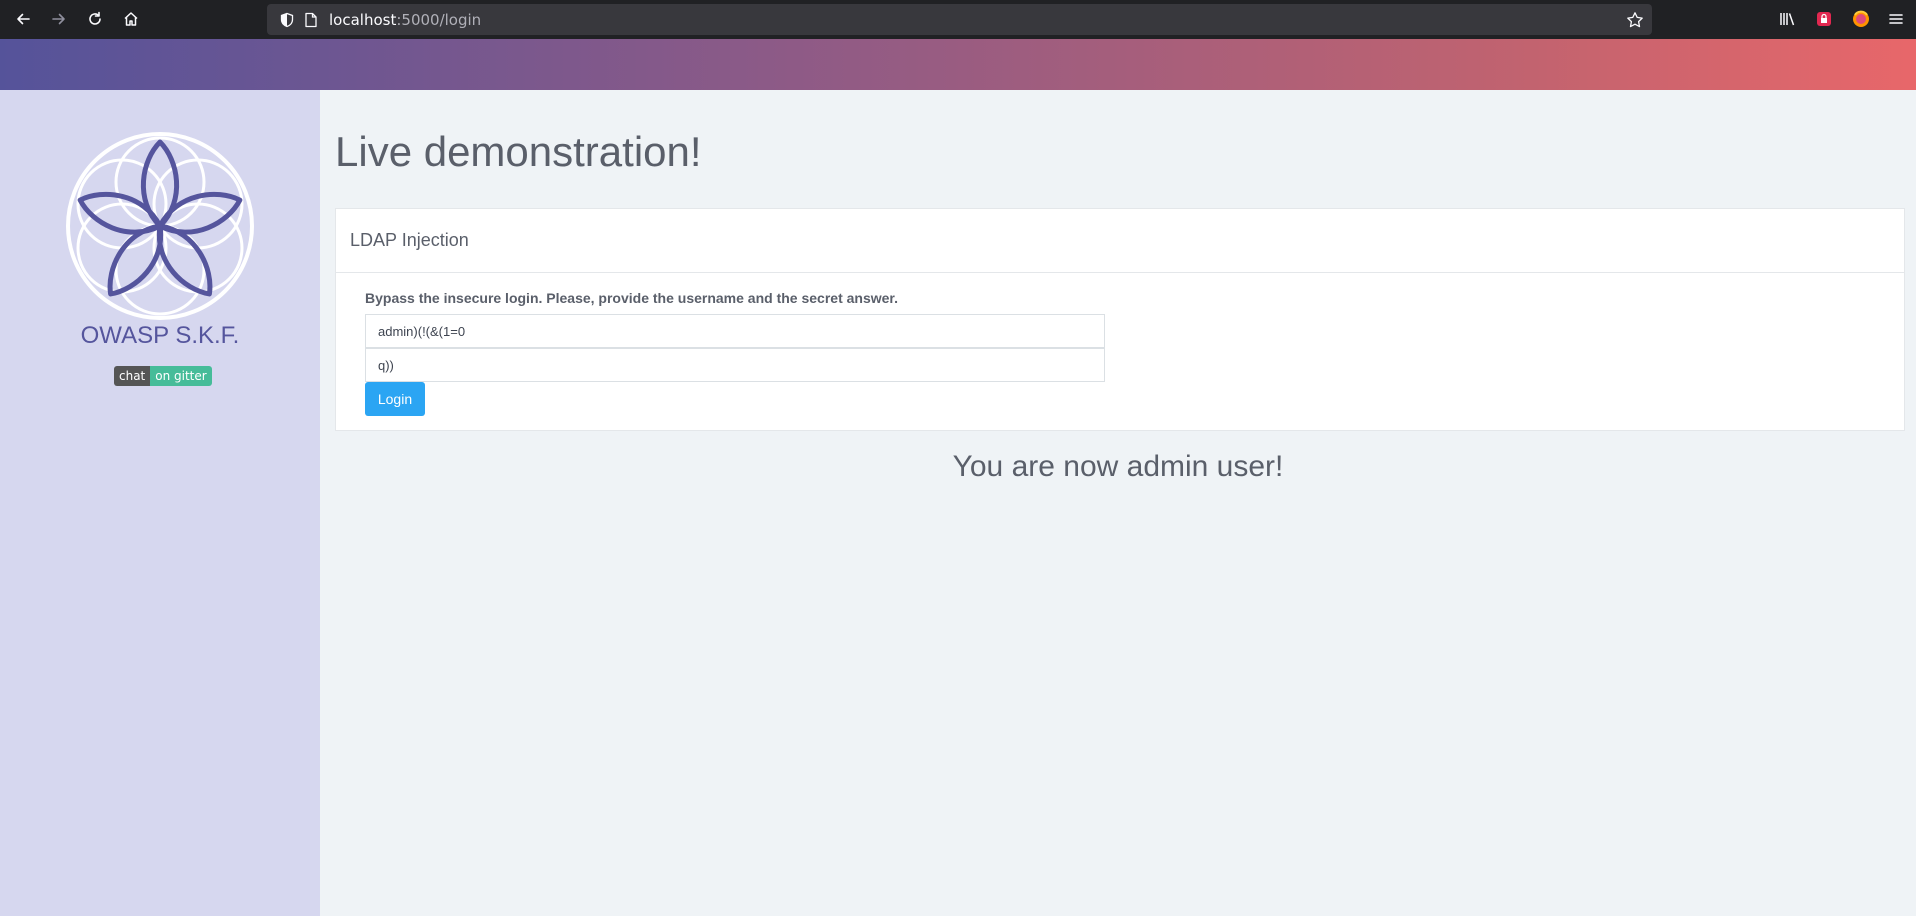  Describe the element at coordinates (363, 20) in the screenshot. I see `url-host: localhost` at that location.